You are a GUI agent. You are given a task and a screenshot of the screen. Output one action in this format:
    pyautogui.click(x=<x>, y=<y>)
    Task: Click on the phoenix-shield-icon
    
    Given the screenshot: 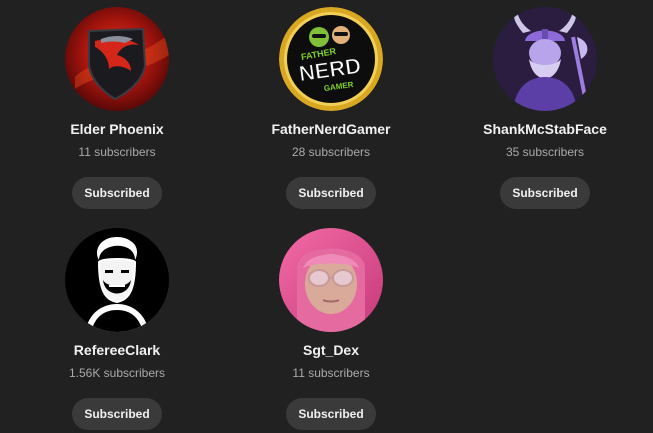 What is the action you would take?
    pyautogui.click(x=117, y=59)
    